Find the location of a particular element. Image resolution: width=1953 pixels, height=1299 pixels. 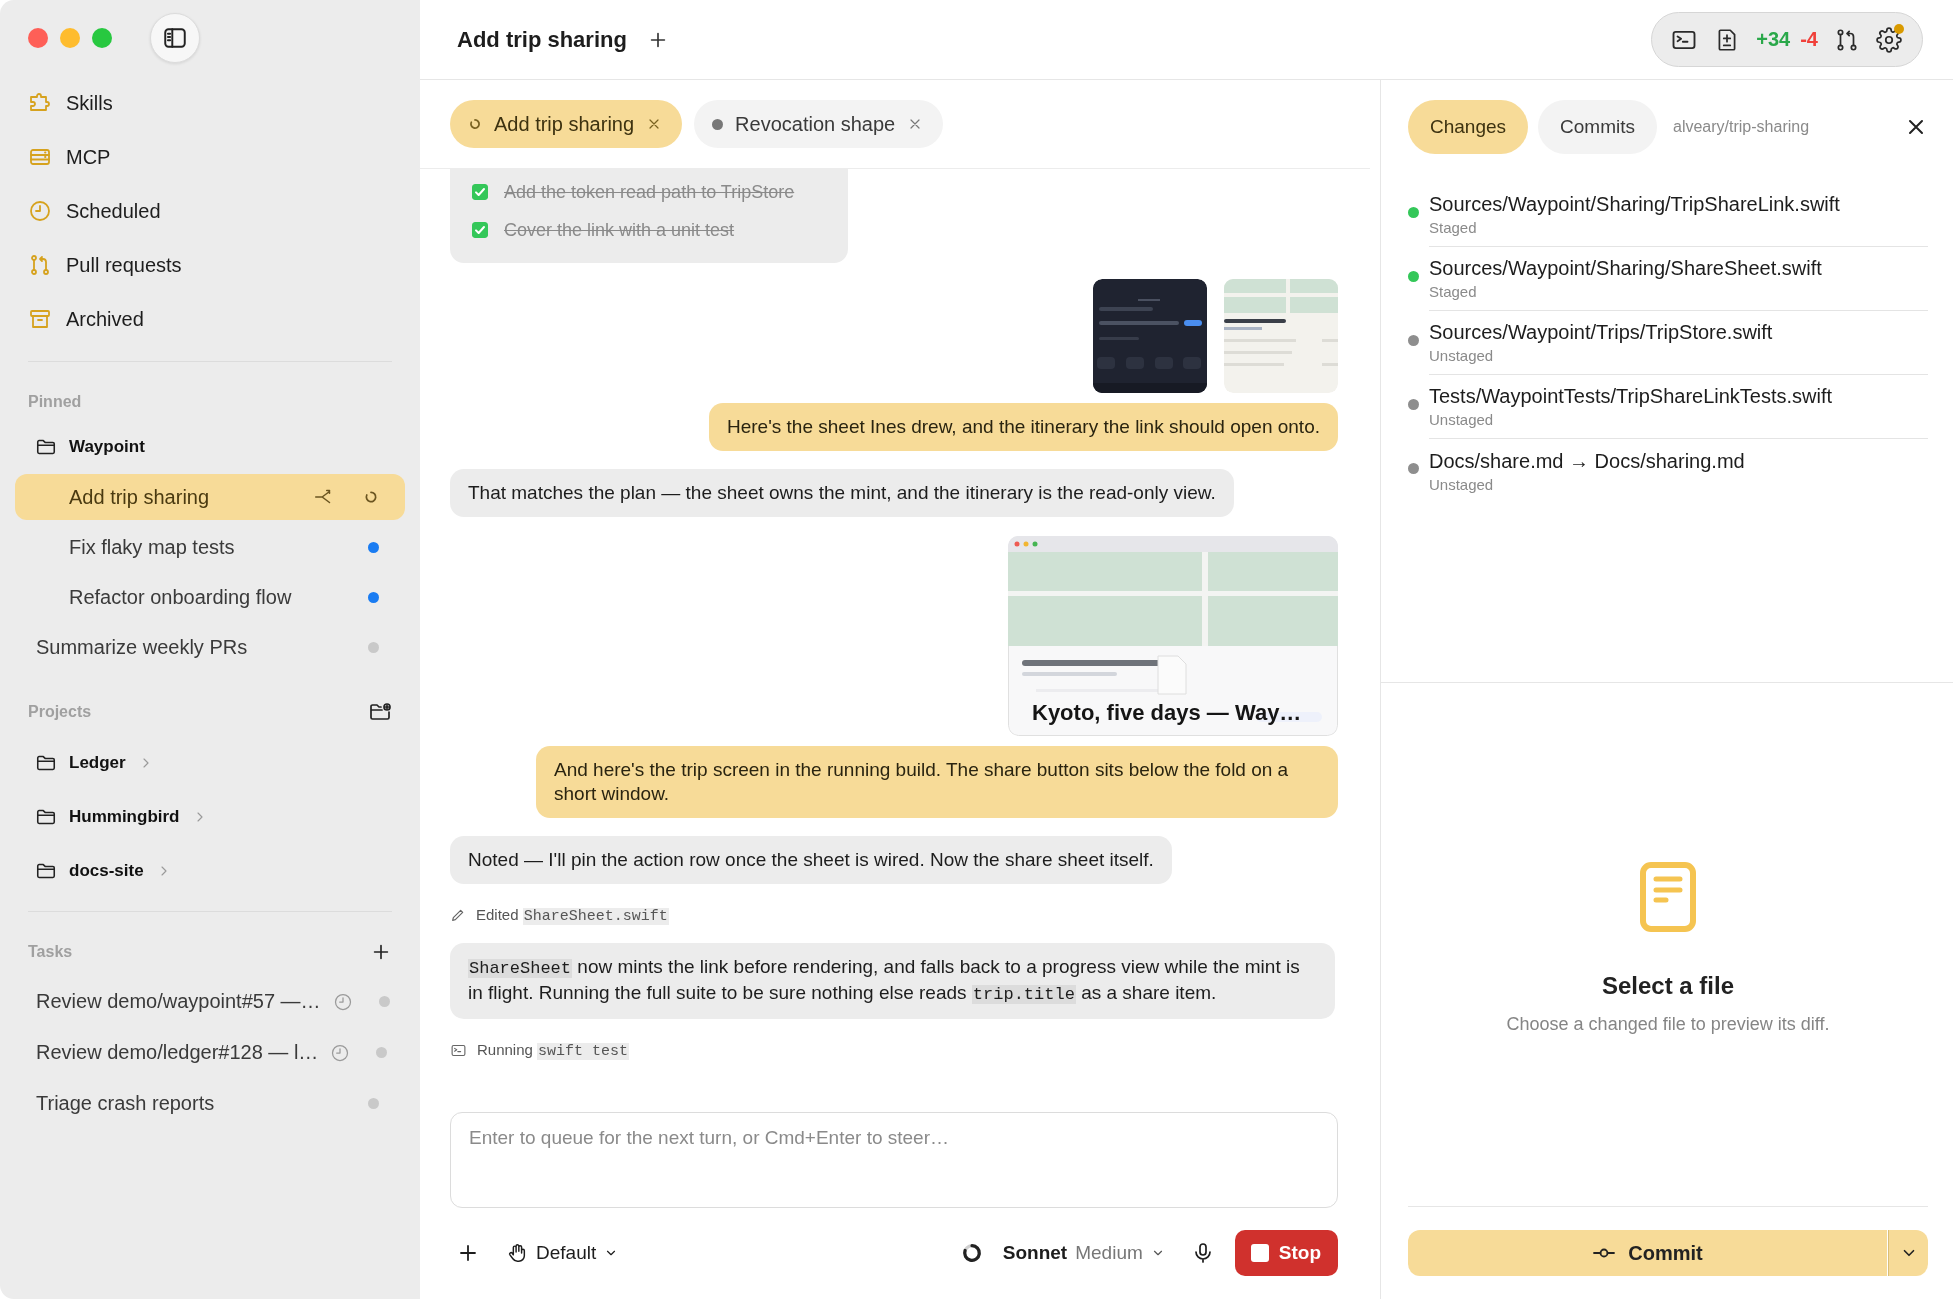

stop-icon is located at coordinates (1259, 1253).